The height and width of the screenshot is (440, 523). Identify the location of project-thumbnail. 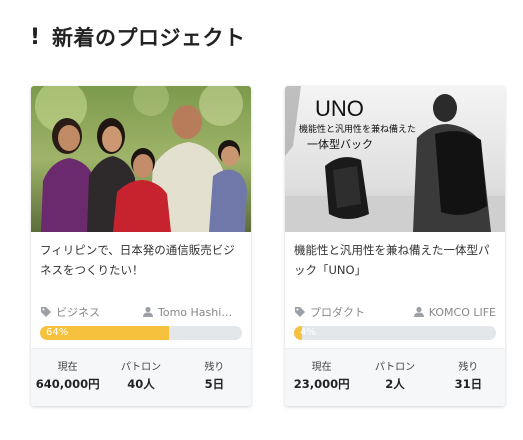
(141, 159).